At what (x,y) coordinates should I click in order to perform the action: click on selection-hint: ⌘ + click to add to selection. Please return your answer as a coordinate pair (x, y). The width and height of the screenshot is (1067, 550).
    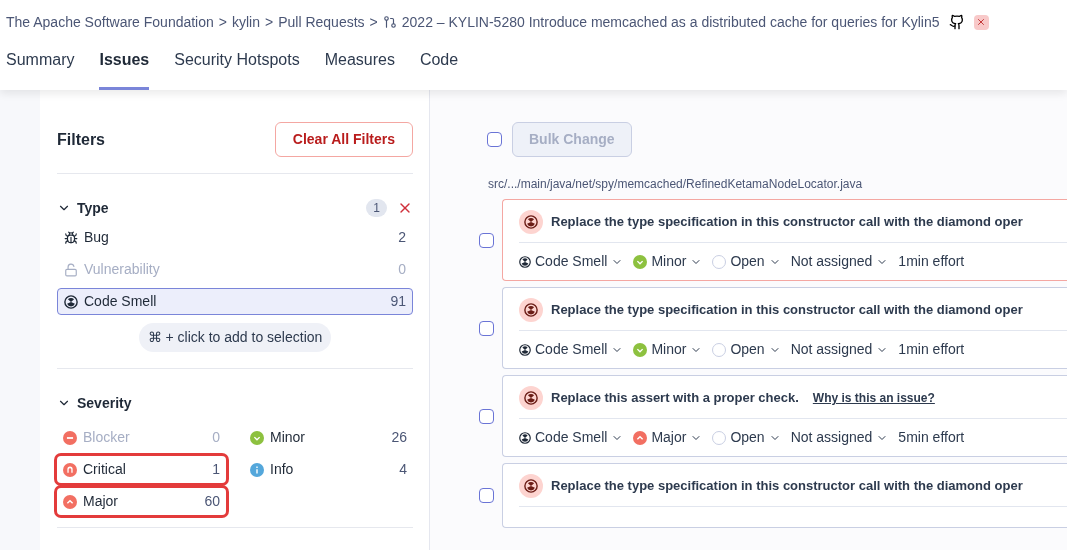
    Looking at the image, I should click on (235, 337).